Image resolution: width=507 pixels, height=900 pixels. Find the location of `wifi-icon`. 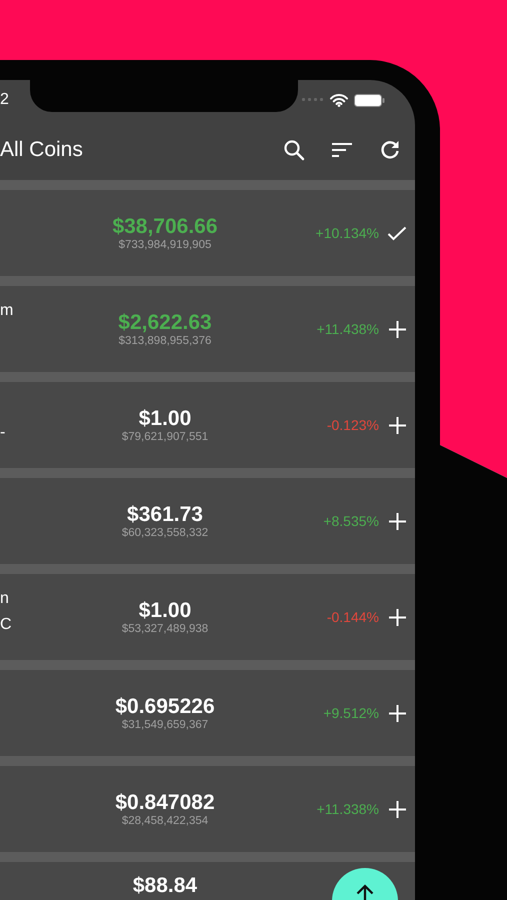

wifi-icon is located at coordinates (339, 100).